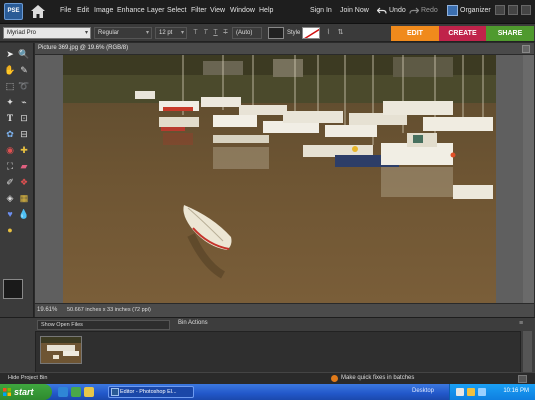 This screenshot has width=535, height=400. What do you see at coordinates (328, 33) in the screenshot?
I see `warp-text-icon: ⌇` at bounding box center [328, 33].